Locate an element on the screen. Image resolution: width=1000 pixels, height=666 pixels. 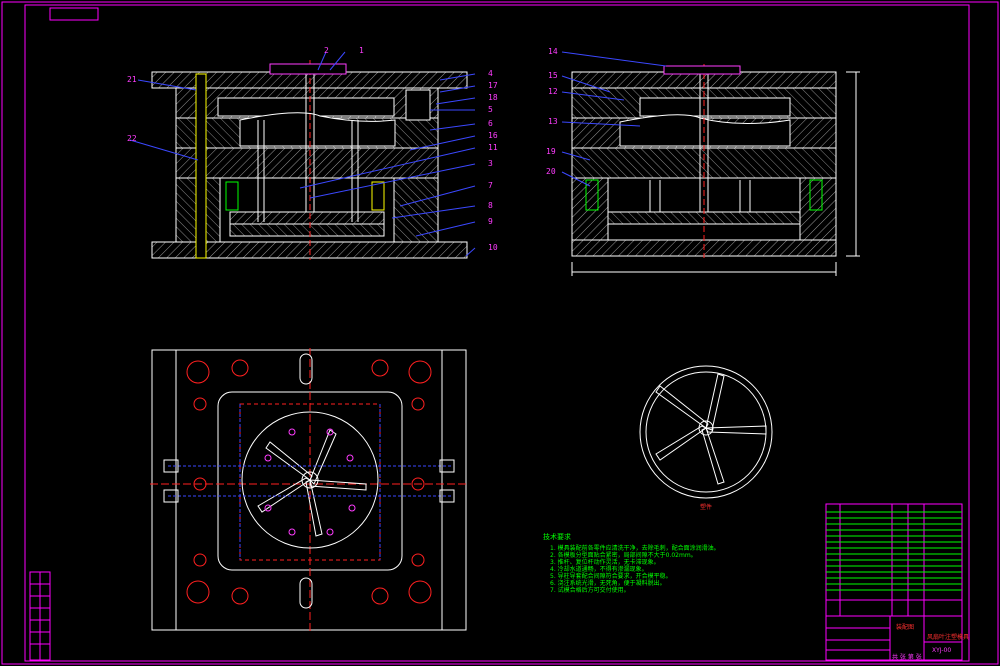
tech-note-5: 5. 导柱导套配合间隙符合要求，开合模平稳。 is located at coordinates (611, 576).